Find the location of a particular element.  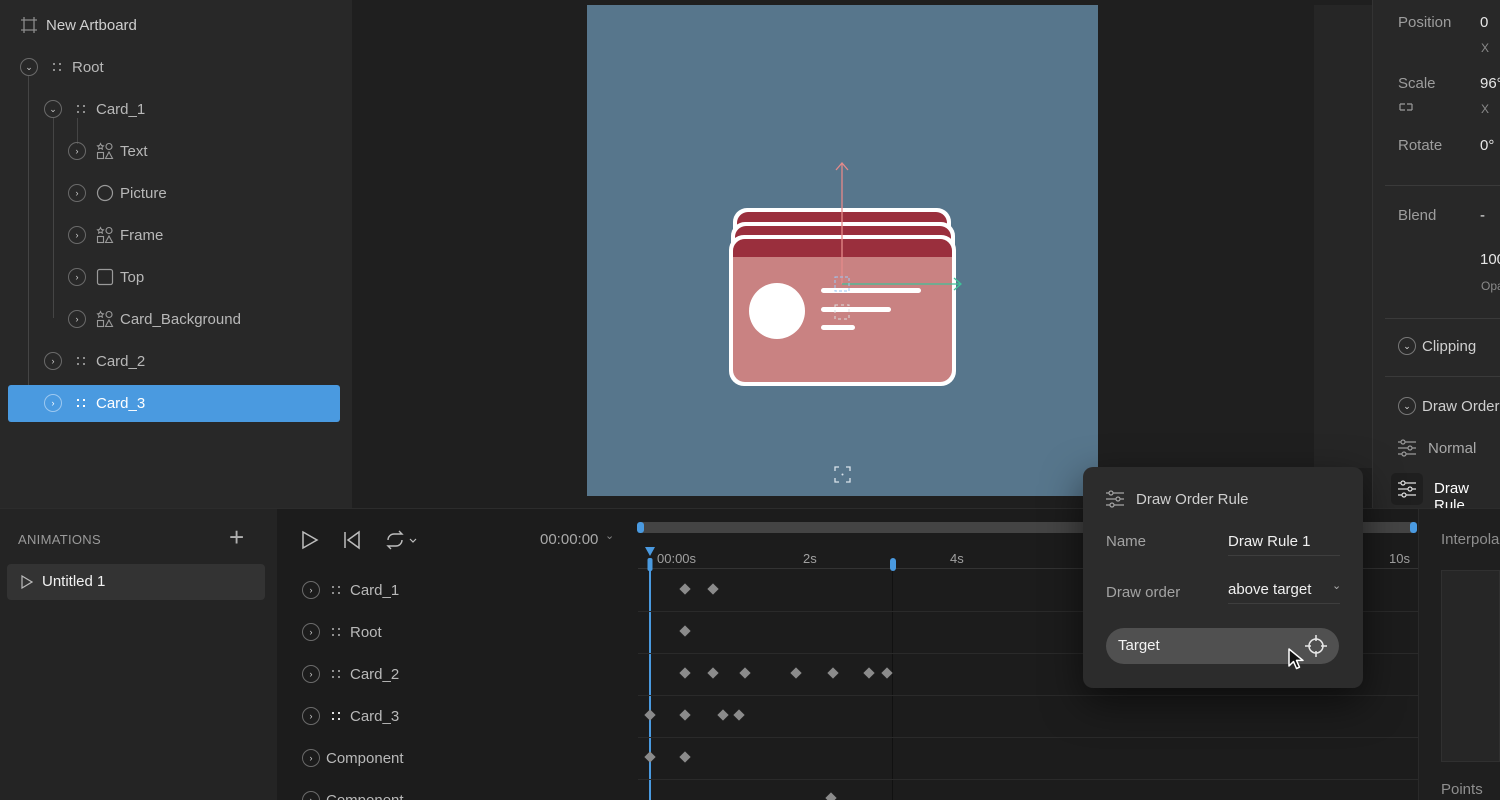

loop-mode-button is located at coordinates (401, 540).